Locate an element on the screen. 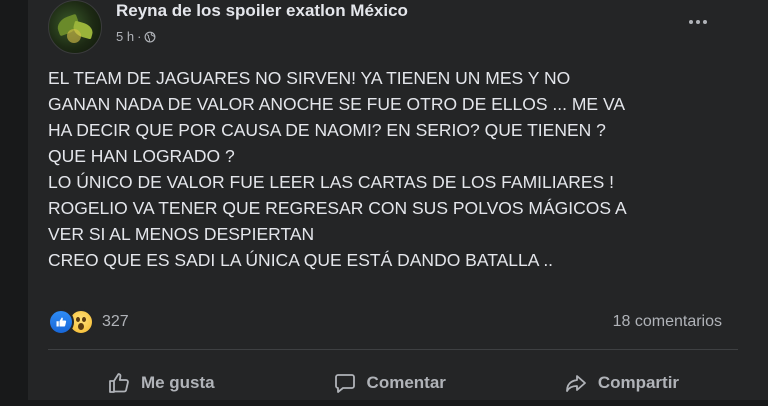 This screenshot has height=406, width=768. action-bar: Me gusta Comentar Compartir is located at coordinates (393, 383).